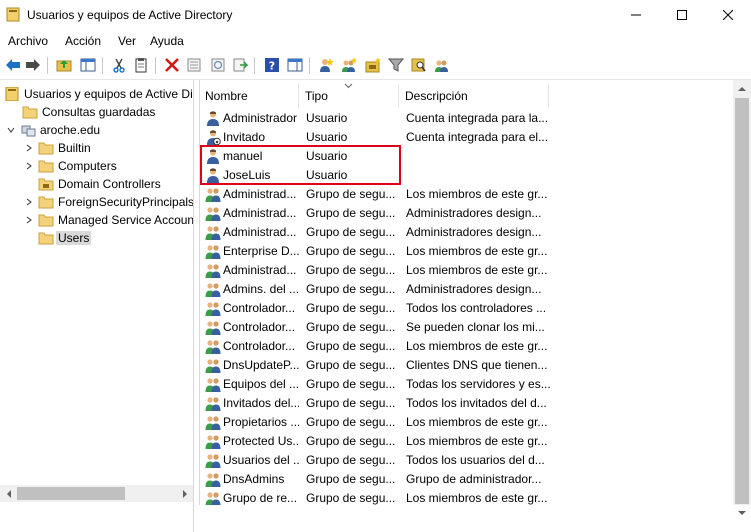  I want to click on chevron-down-icon, so click(742, 512).